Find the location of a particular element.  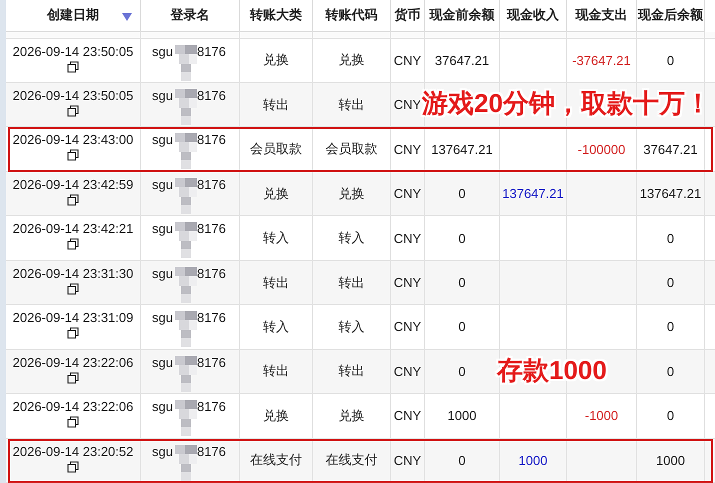

date-text: 2026-09-14 23:42:59 is located at coordinates (73, 184).